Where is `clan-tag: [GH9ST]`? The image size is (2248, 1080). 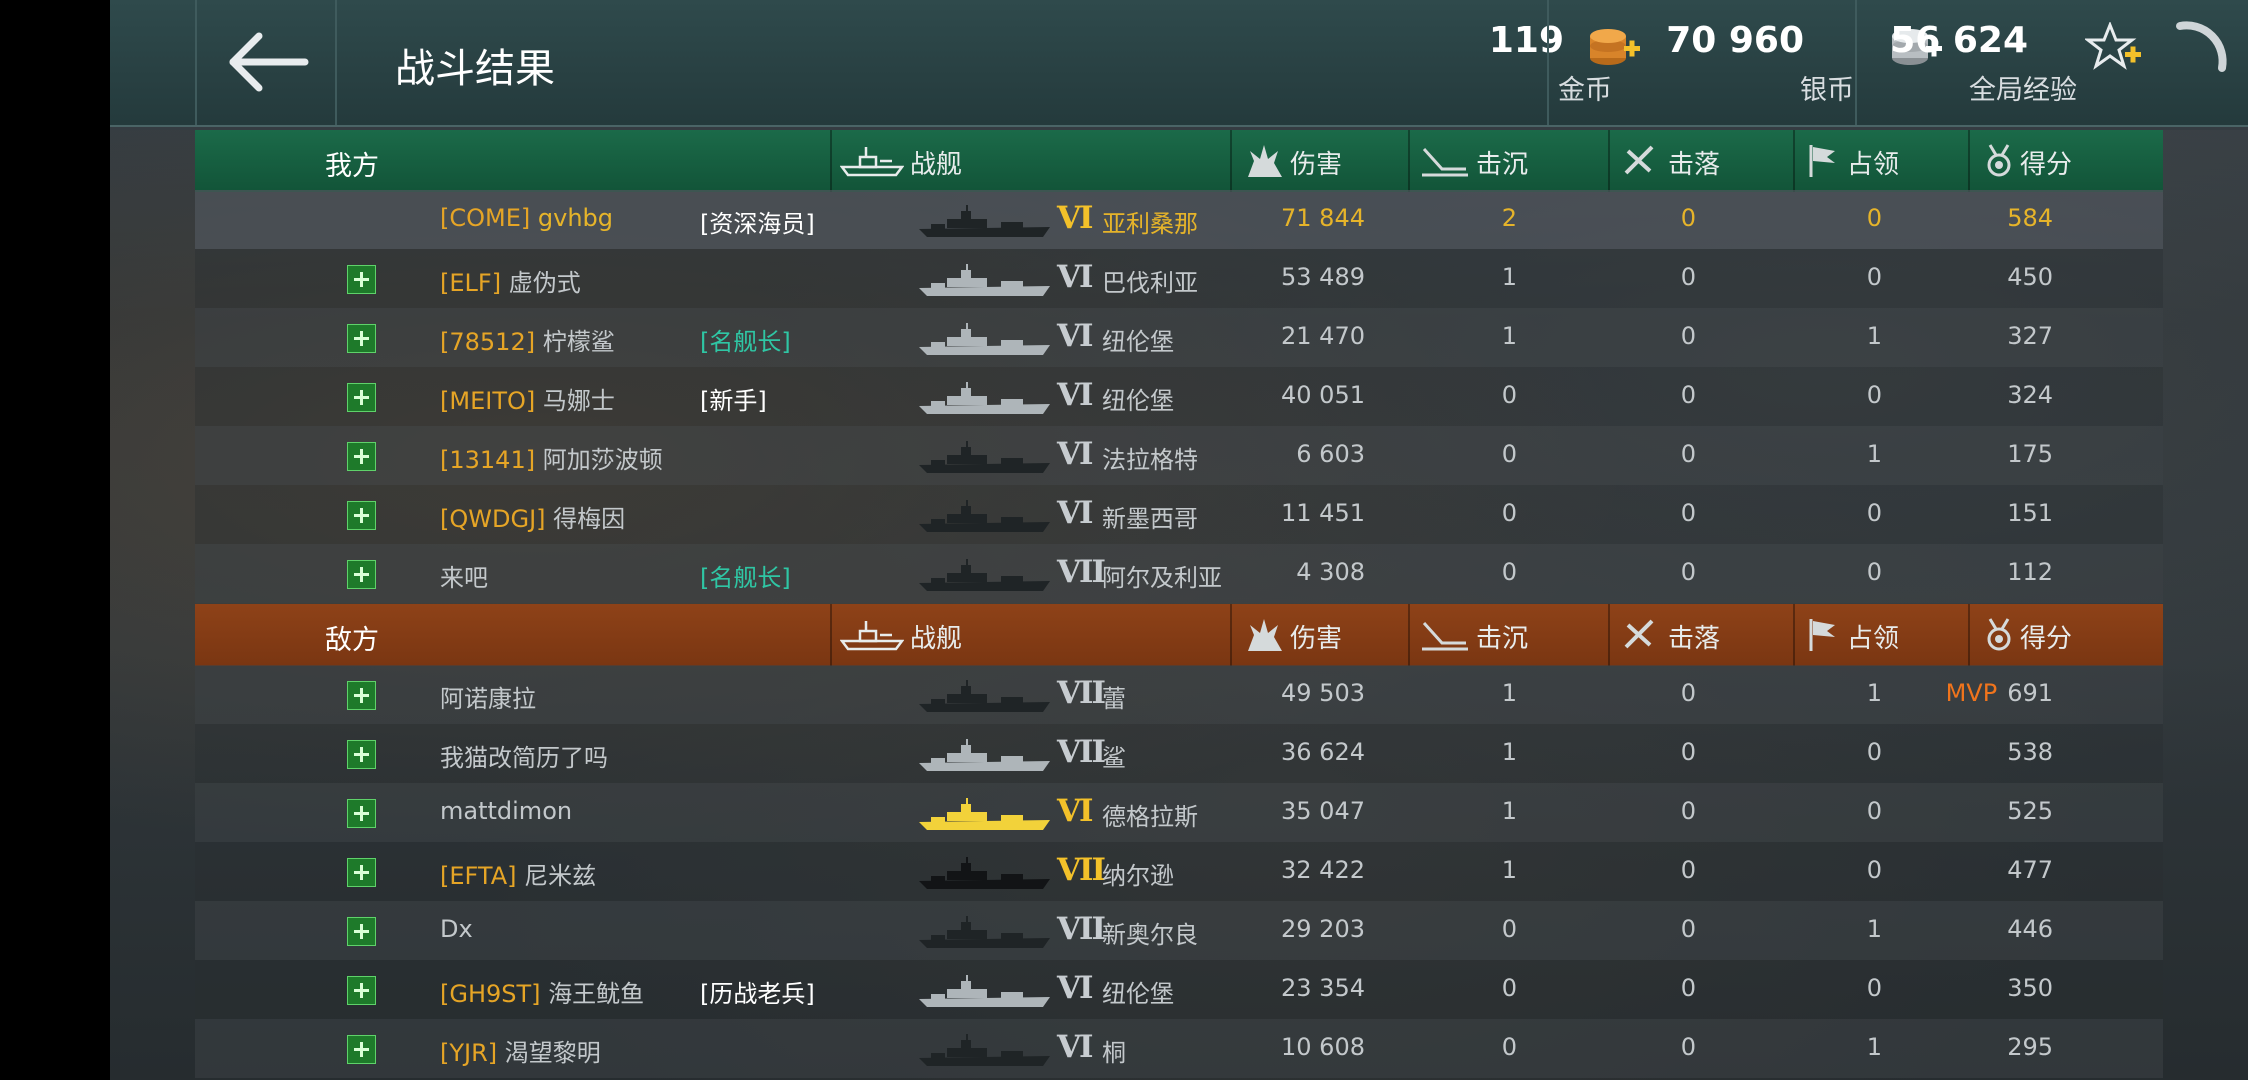
clan-tag: [GH9ST] is located at coordinates (490, 994).